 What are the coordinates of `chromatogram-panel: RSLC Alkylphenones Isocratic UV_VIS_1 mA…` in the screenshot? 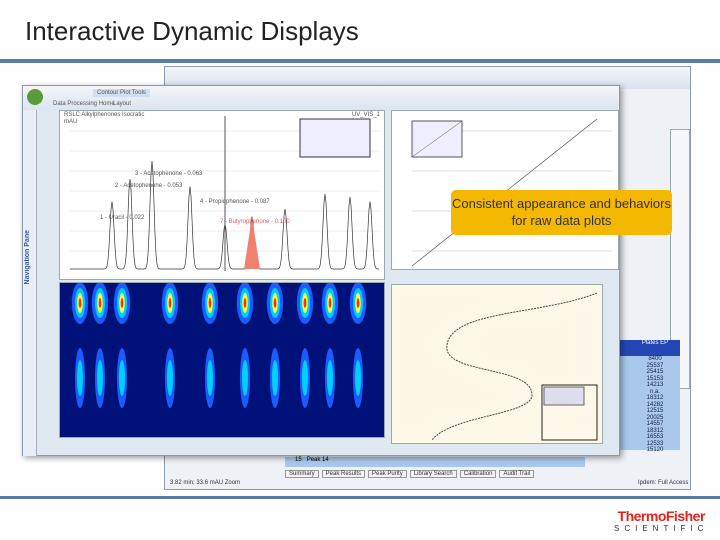 It's located at (222, 195).